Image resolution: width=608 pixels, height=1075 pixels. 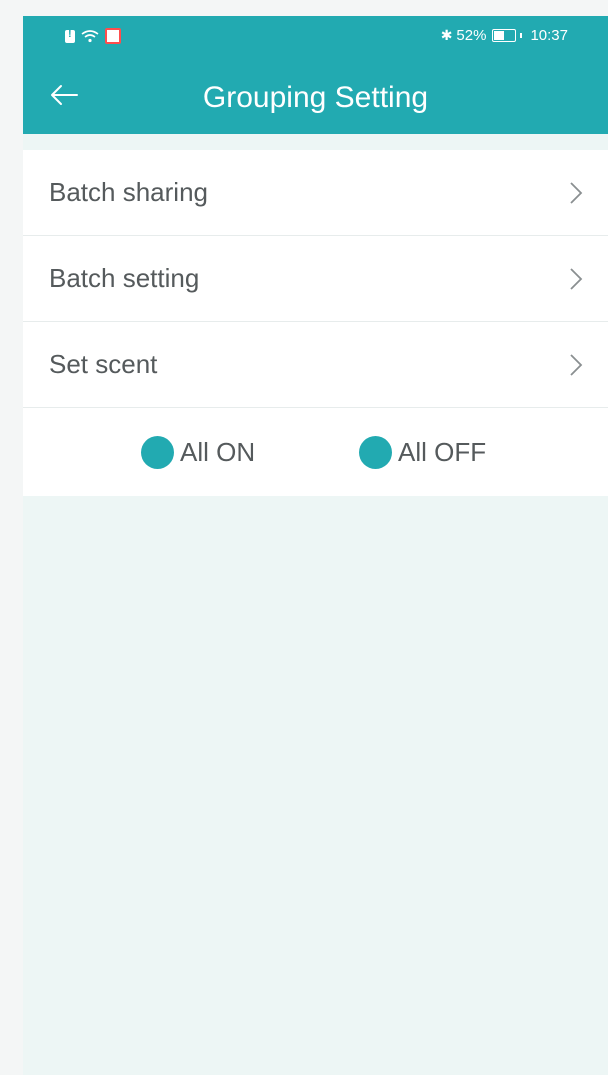 What do you see at coordinates (157, 452) in the screenshot?
I see `all-on-dot-icon` at bounding box center [157, 452].